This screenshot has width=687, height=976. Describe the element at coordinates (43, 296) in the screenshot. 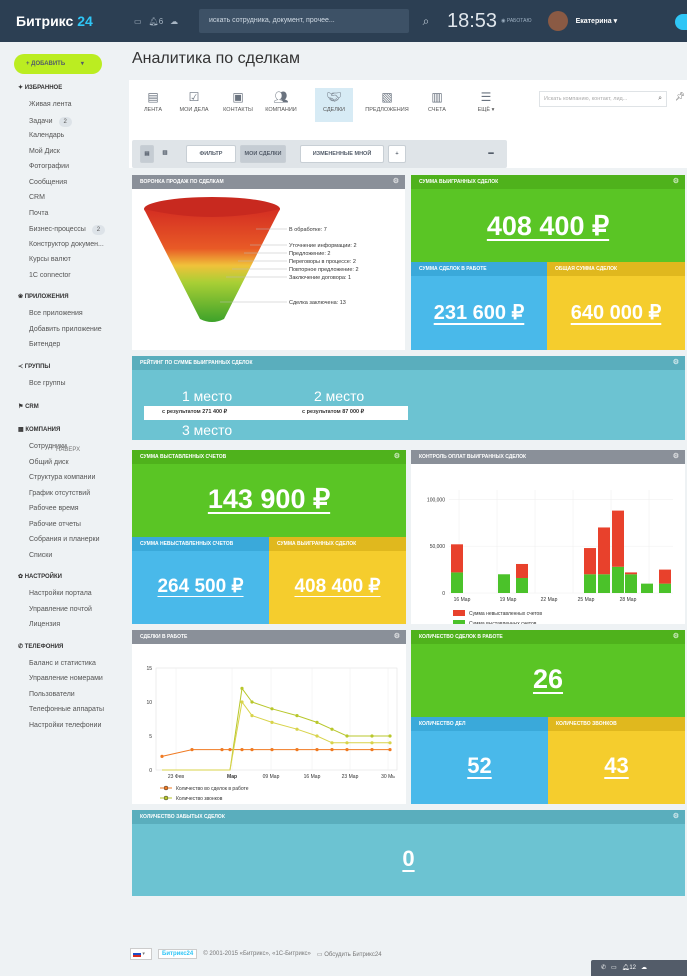

I see `apps-header: ❀ ПРИЛОЖЕНИЯ` at that location.